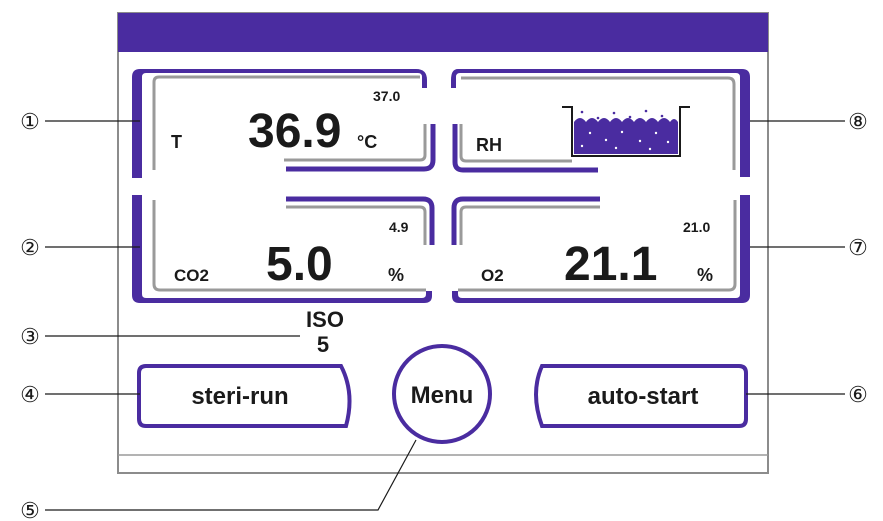 Image resolution: width=883 pixels, height=521 pixels. I want to click on co2-setpoint: 4.9, so click(399, 227).